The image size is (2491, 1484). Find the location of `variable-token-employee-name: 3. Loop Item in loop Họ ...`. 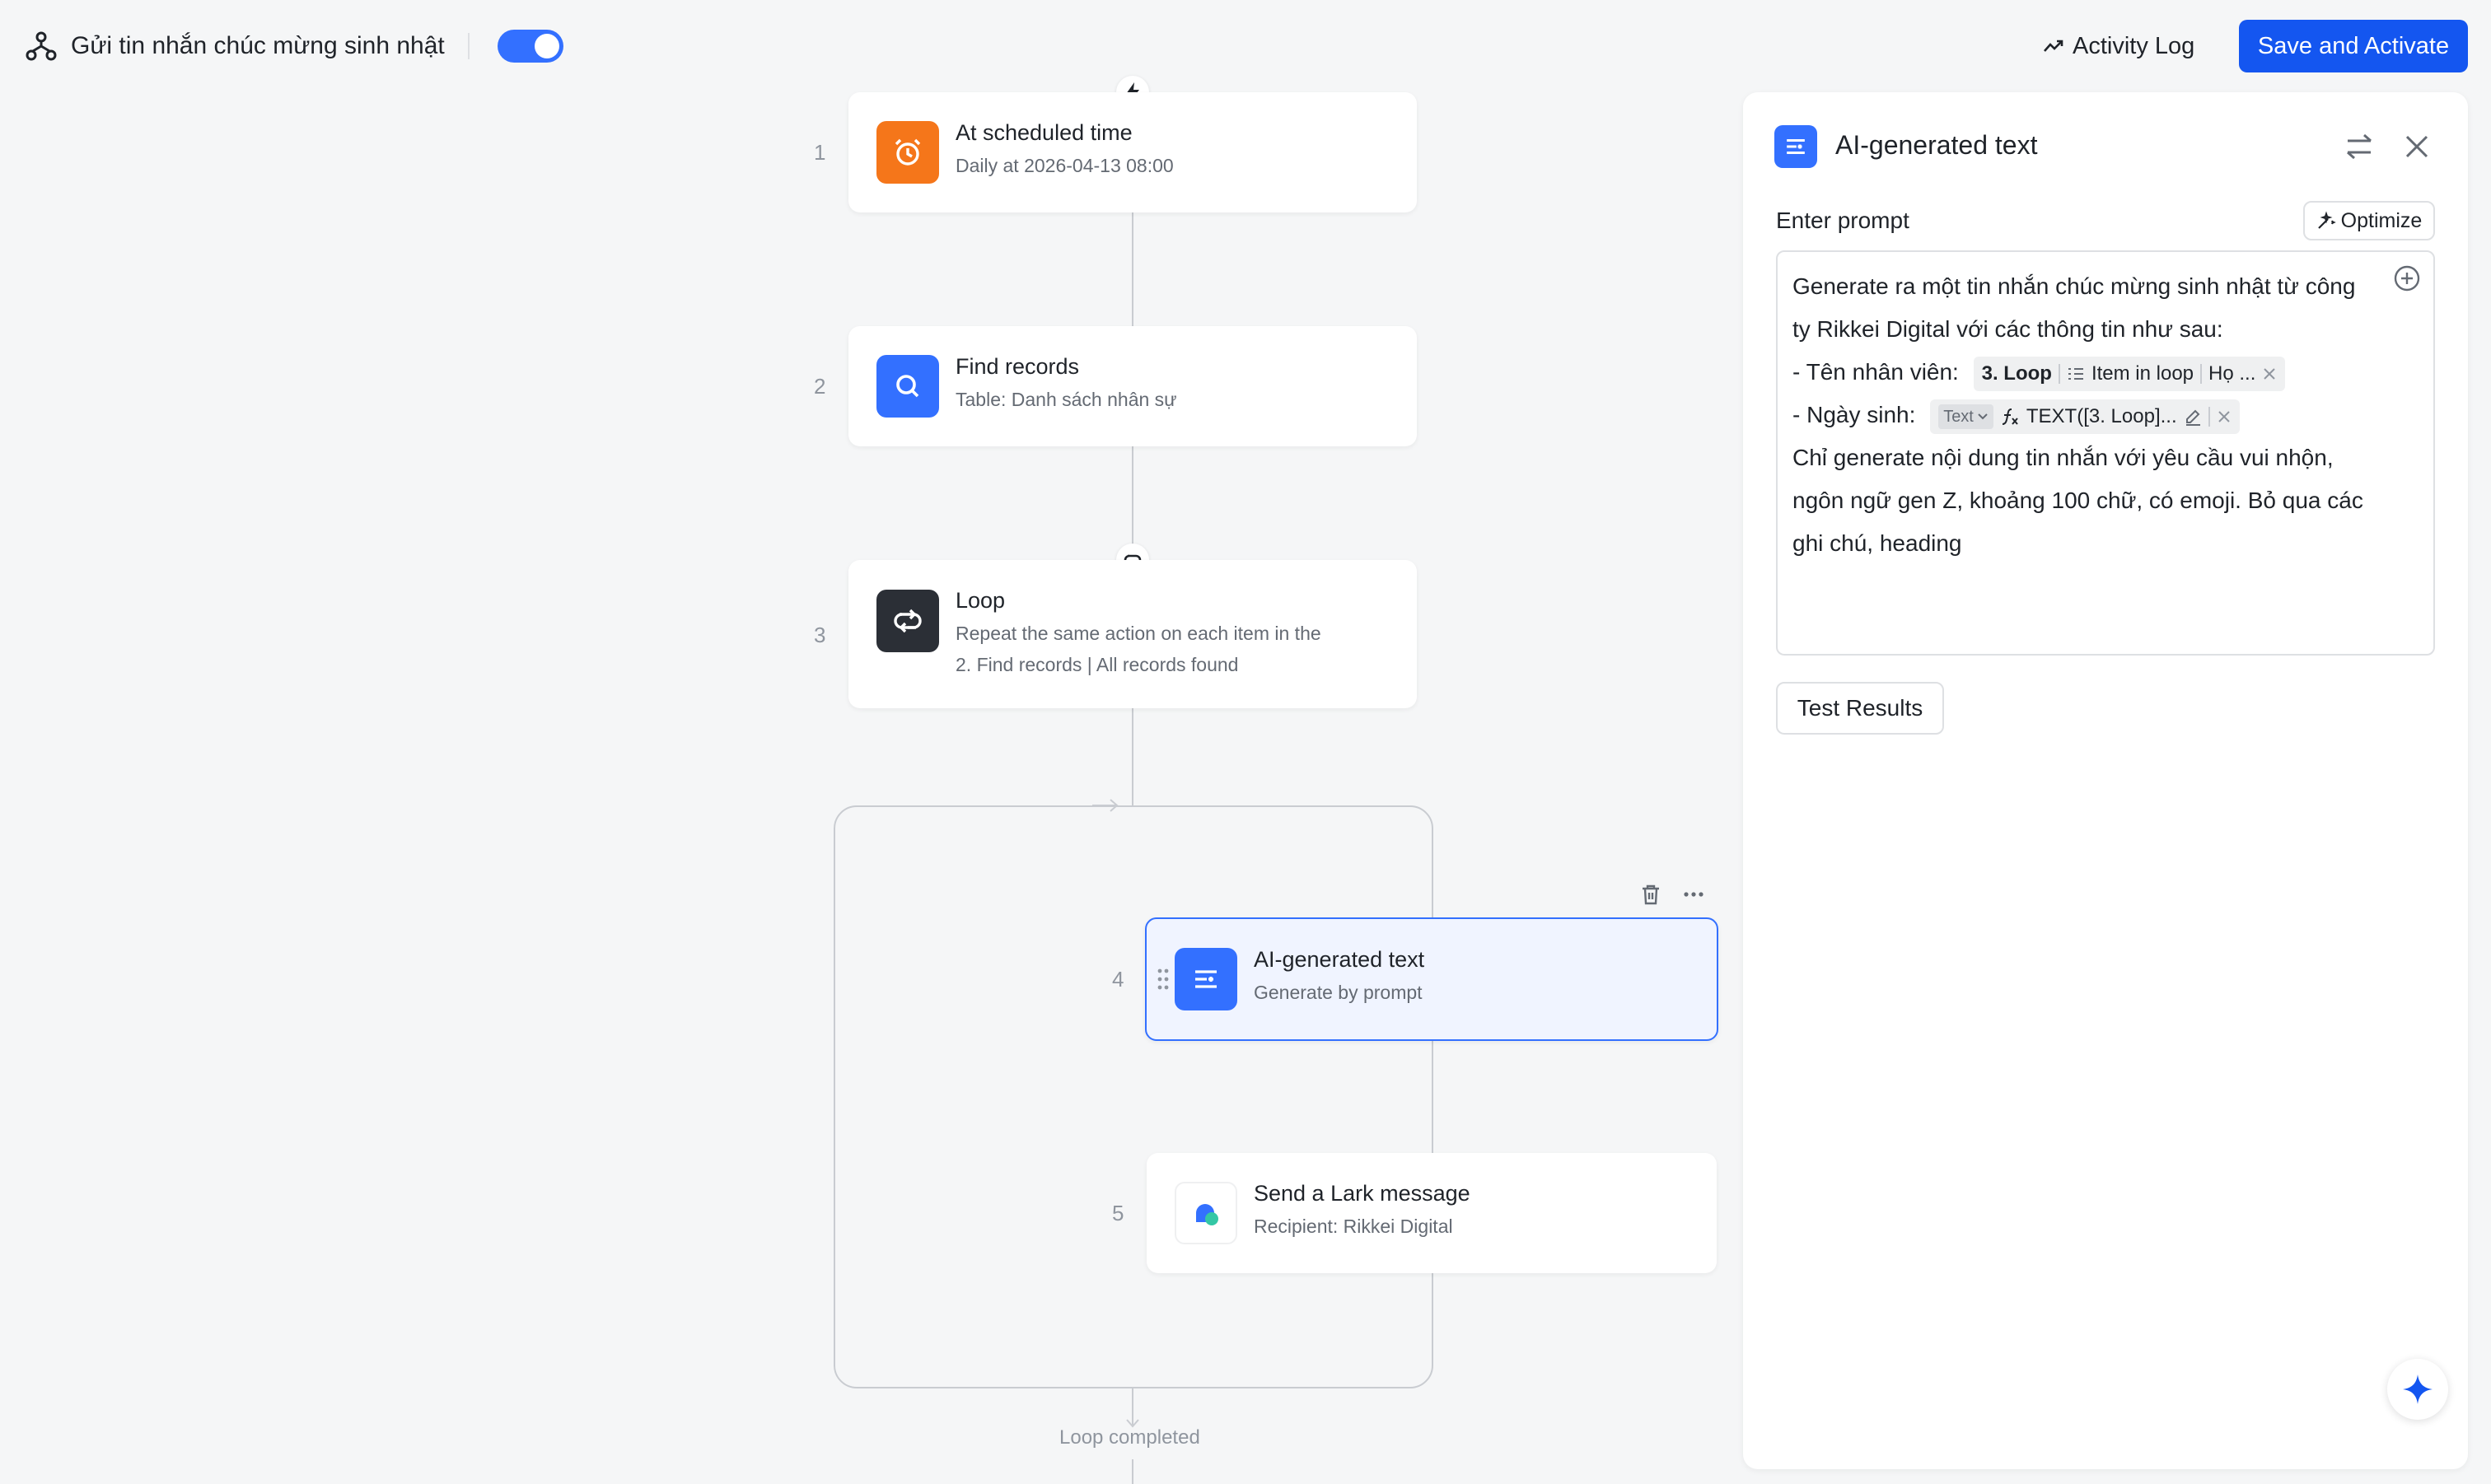

variable-token-employee-name: 3. Loop Item in loop Họ ... is located at coordinates (2129, 373).